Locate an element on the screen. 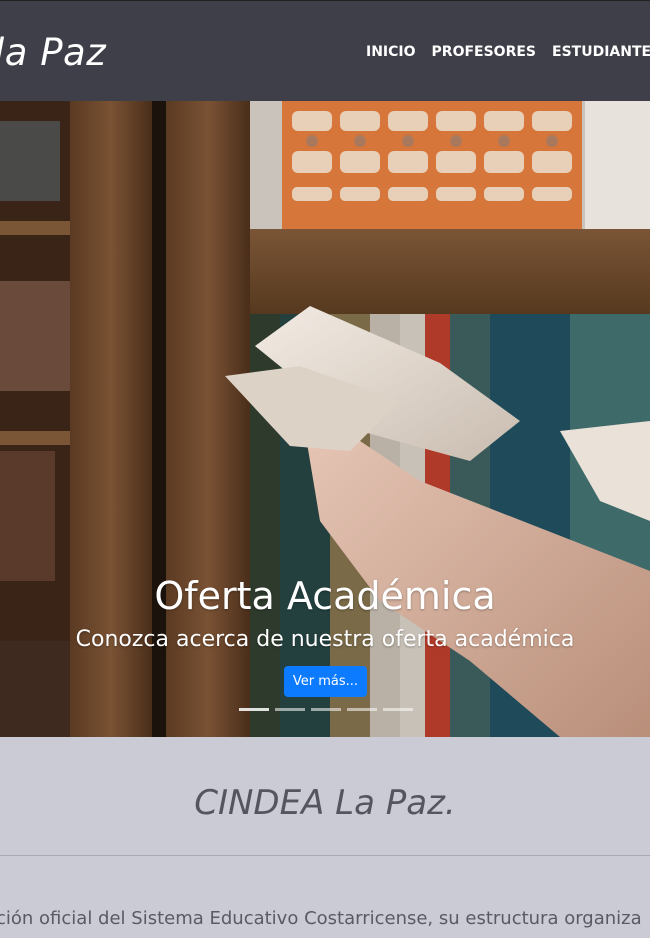  section-divider is located at coordinates (325, 855).